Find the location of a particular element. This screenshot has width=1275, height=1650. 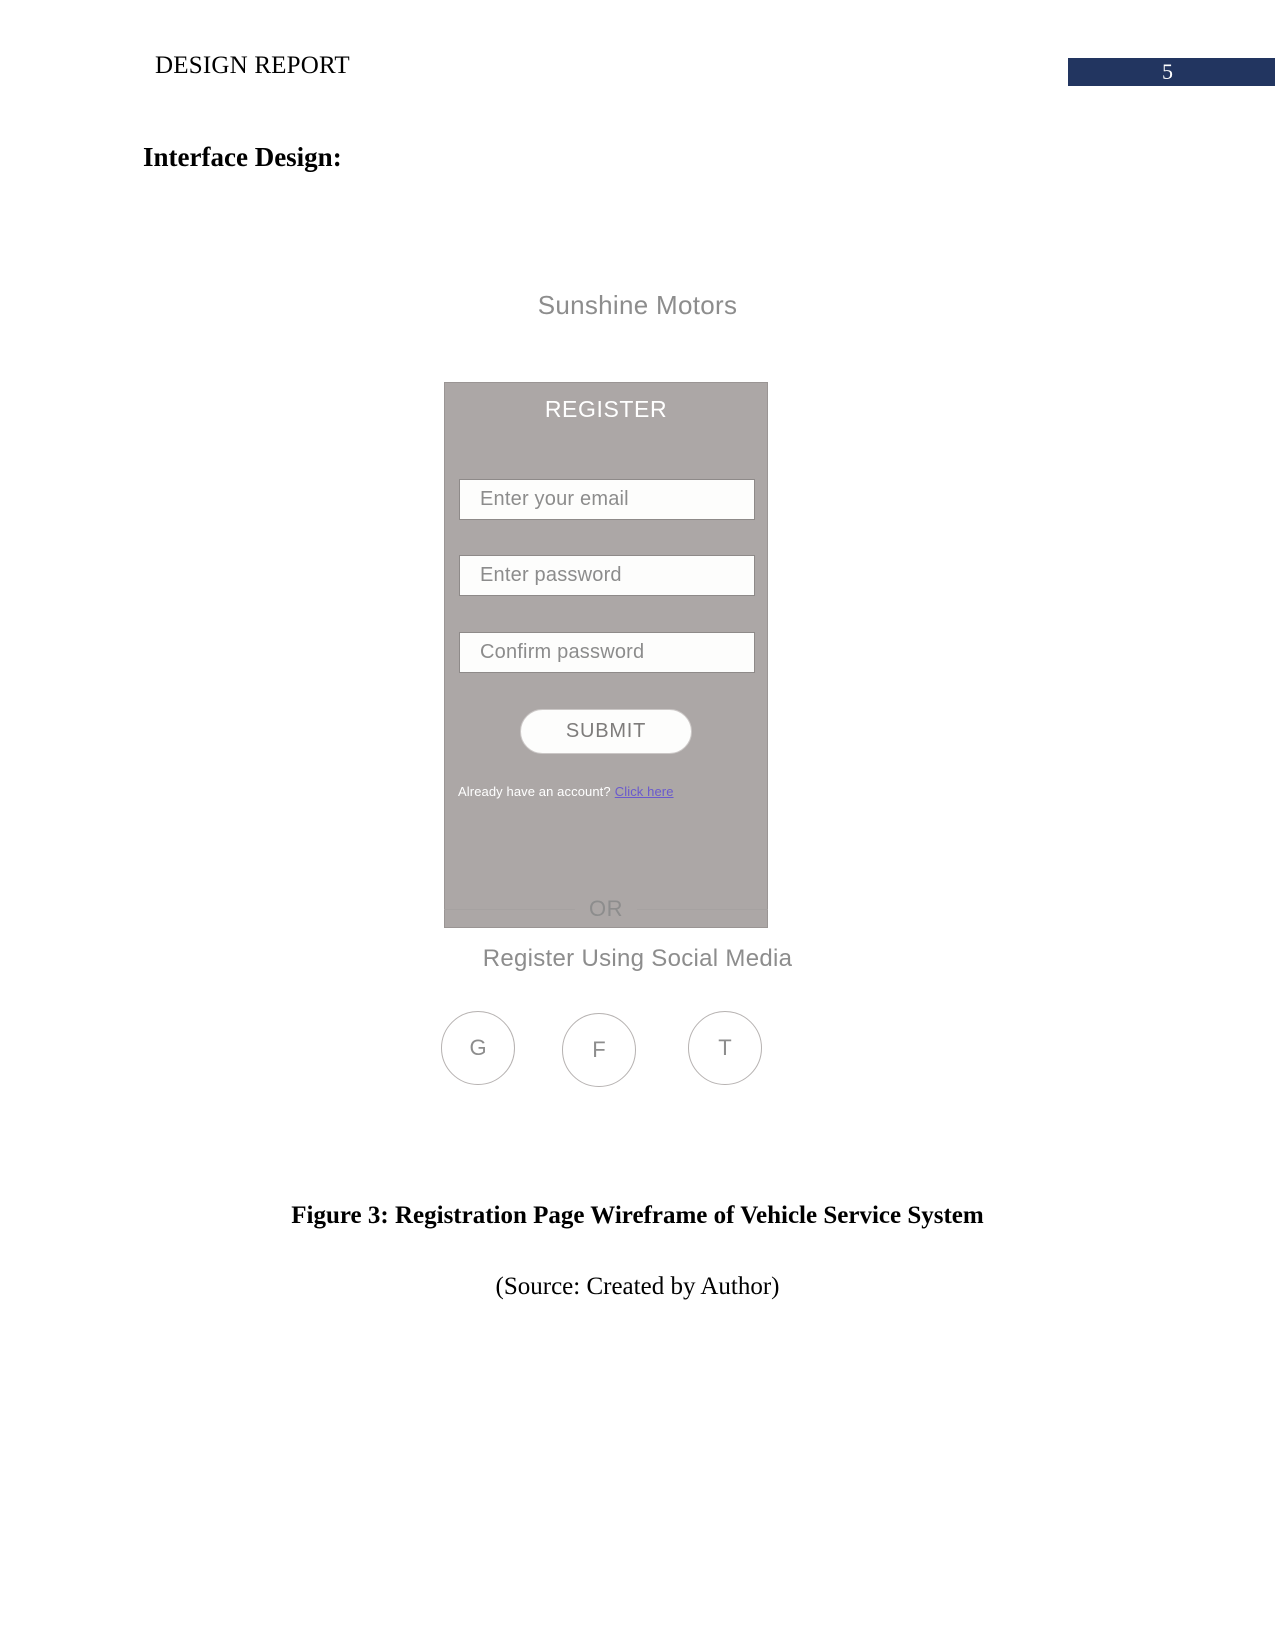

document-header: DESIGN REPORT 5 is located at coordinates (637, 72).